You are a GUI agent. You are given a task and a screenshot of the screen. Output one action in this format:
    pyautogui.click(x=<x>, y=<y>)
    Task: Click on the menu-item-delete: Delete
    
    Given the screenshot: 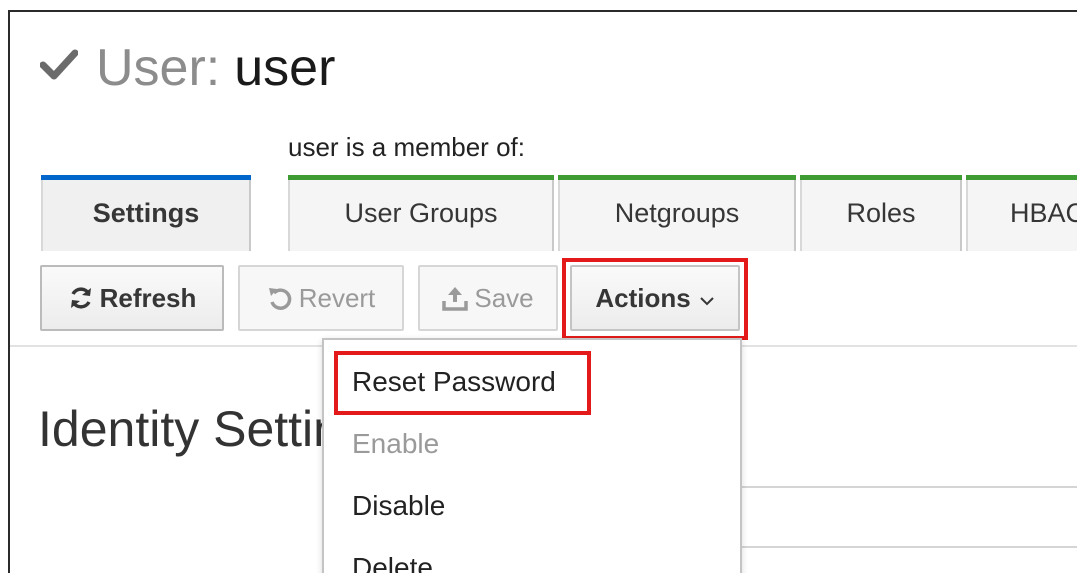 What is the action you would take?
    pyautogui.click(x=392, y=562)
    